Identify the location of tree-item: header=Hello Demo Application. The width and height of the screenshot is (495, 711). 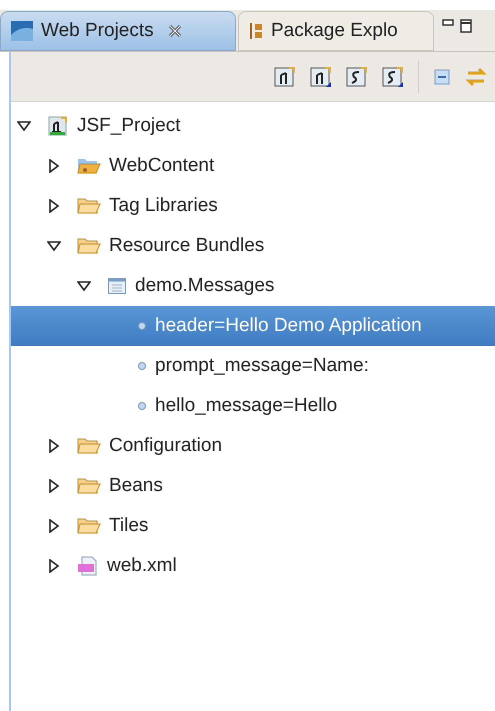
(253, 326).